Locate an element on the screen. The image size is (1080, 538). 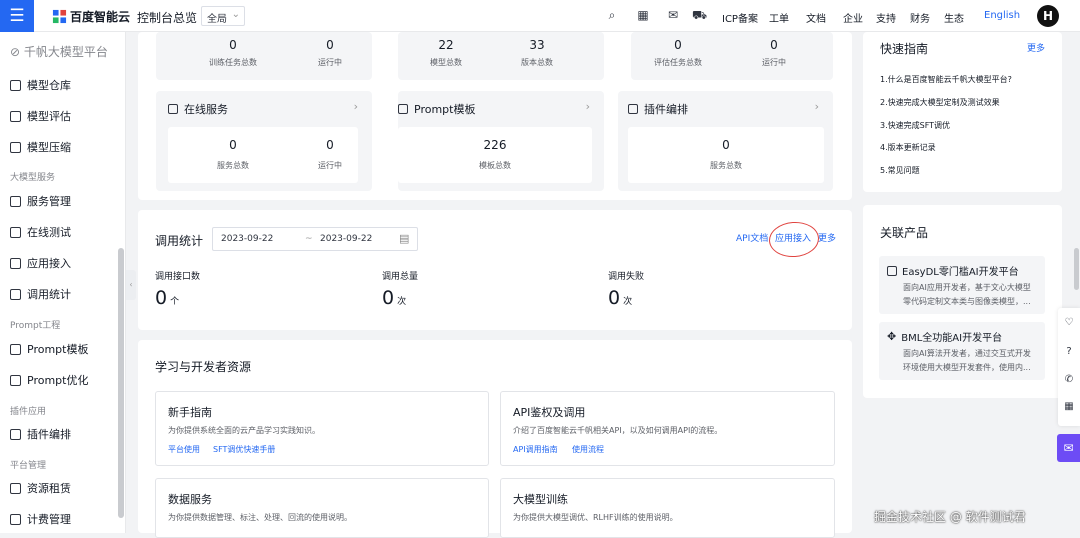
app-access-icon is located at coordinates (15, 263).